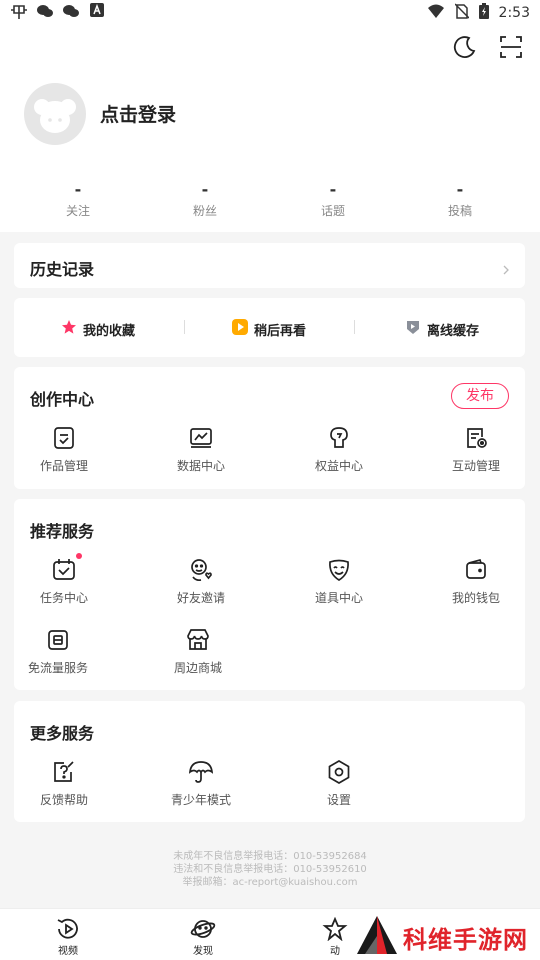  I want to click on dynamic-tab-icon, so click(335, 929).